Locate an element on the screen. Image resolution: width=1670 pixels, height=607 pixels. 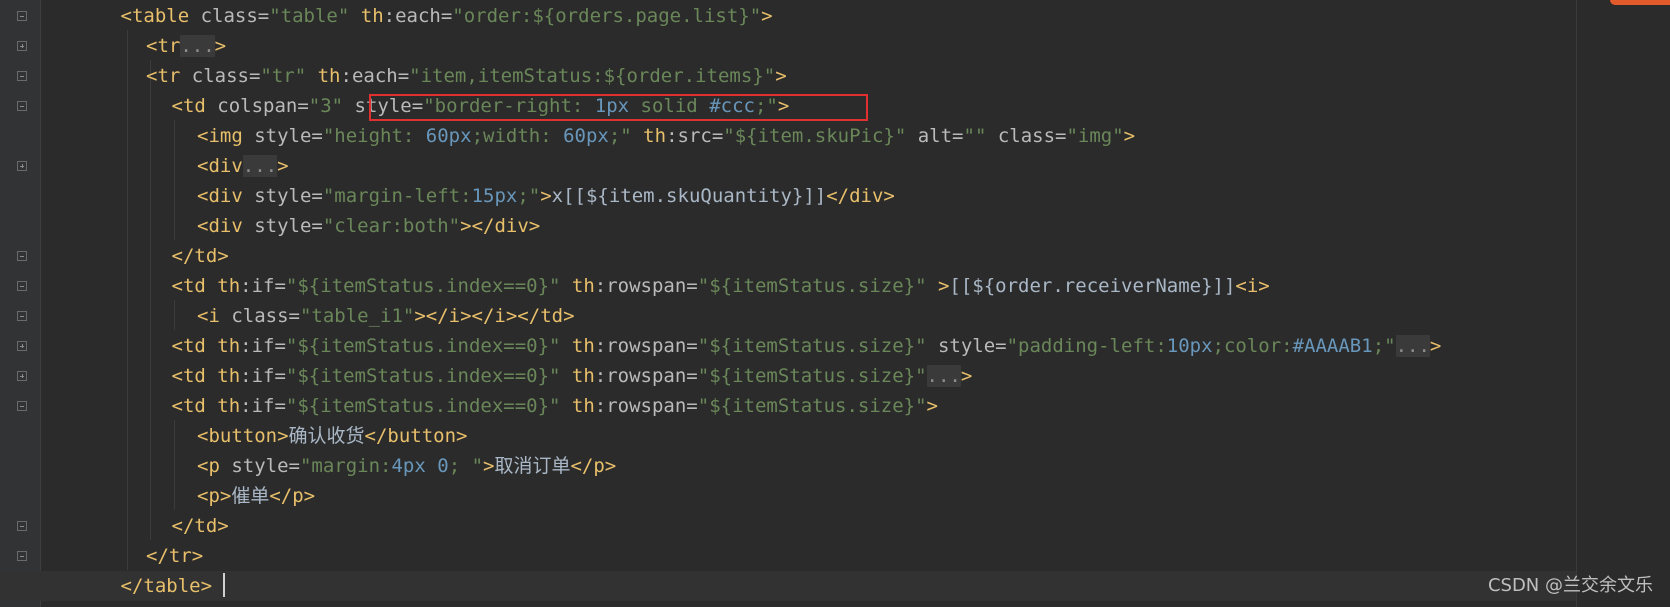
code-token: " is located at coordinates (458, 16).